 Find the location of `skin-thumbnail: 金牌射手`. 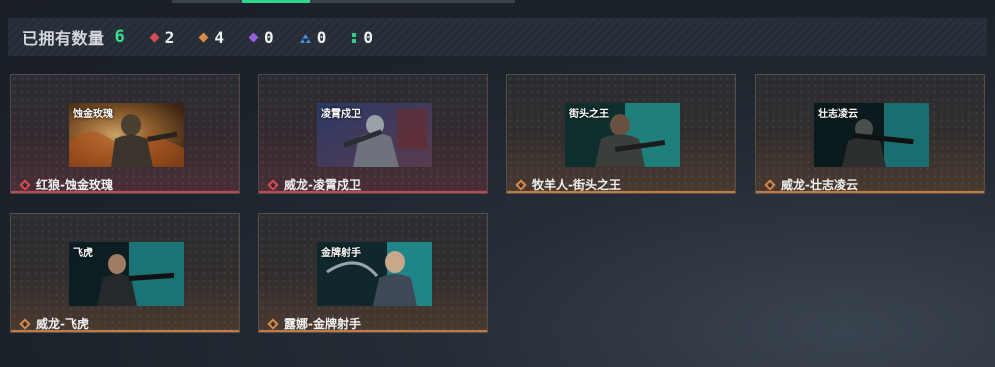

skin-thumbnail: 金牌射手 is located at coordinates (374, 274).